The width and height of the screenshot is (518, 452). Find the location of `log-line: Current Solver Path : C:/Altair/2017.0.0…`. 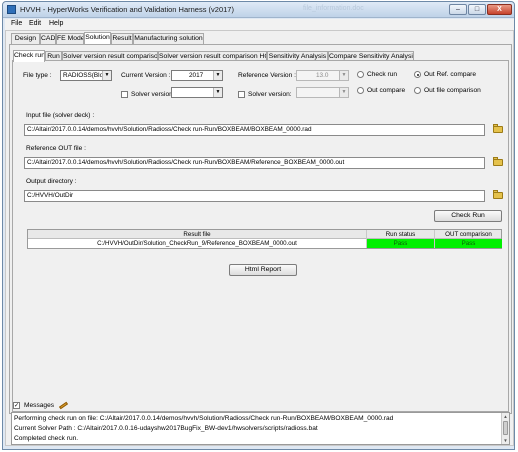

log-line: Current Solver Path : C:/Altair/2017.0.0… is located at coordinates (166, 428).